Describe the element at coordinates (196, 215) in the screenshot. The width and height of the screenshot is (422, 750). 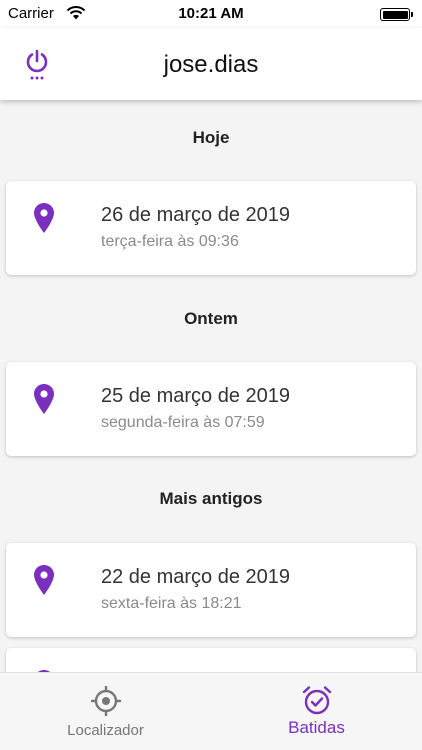
I see `punch-date: 26 de março de 2019` at that location.